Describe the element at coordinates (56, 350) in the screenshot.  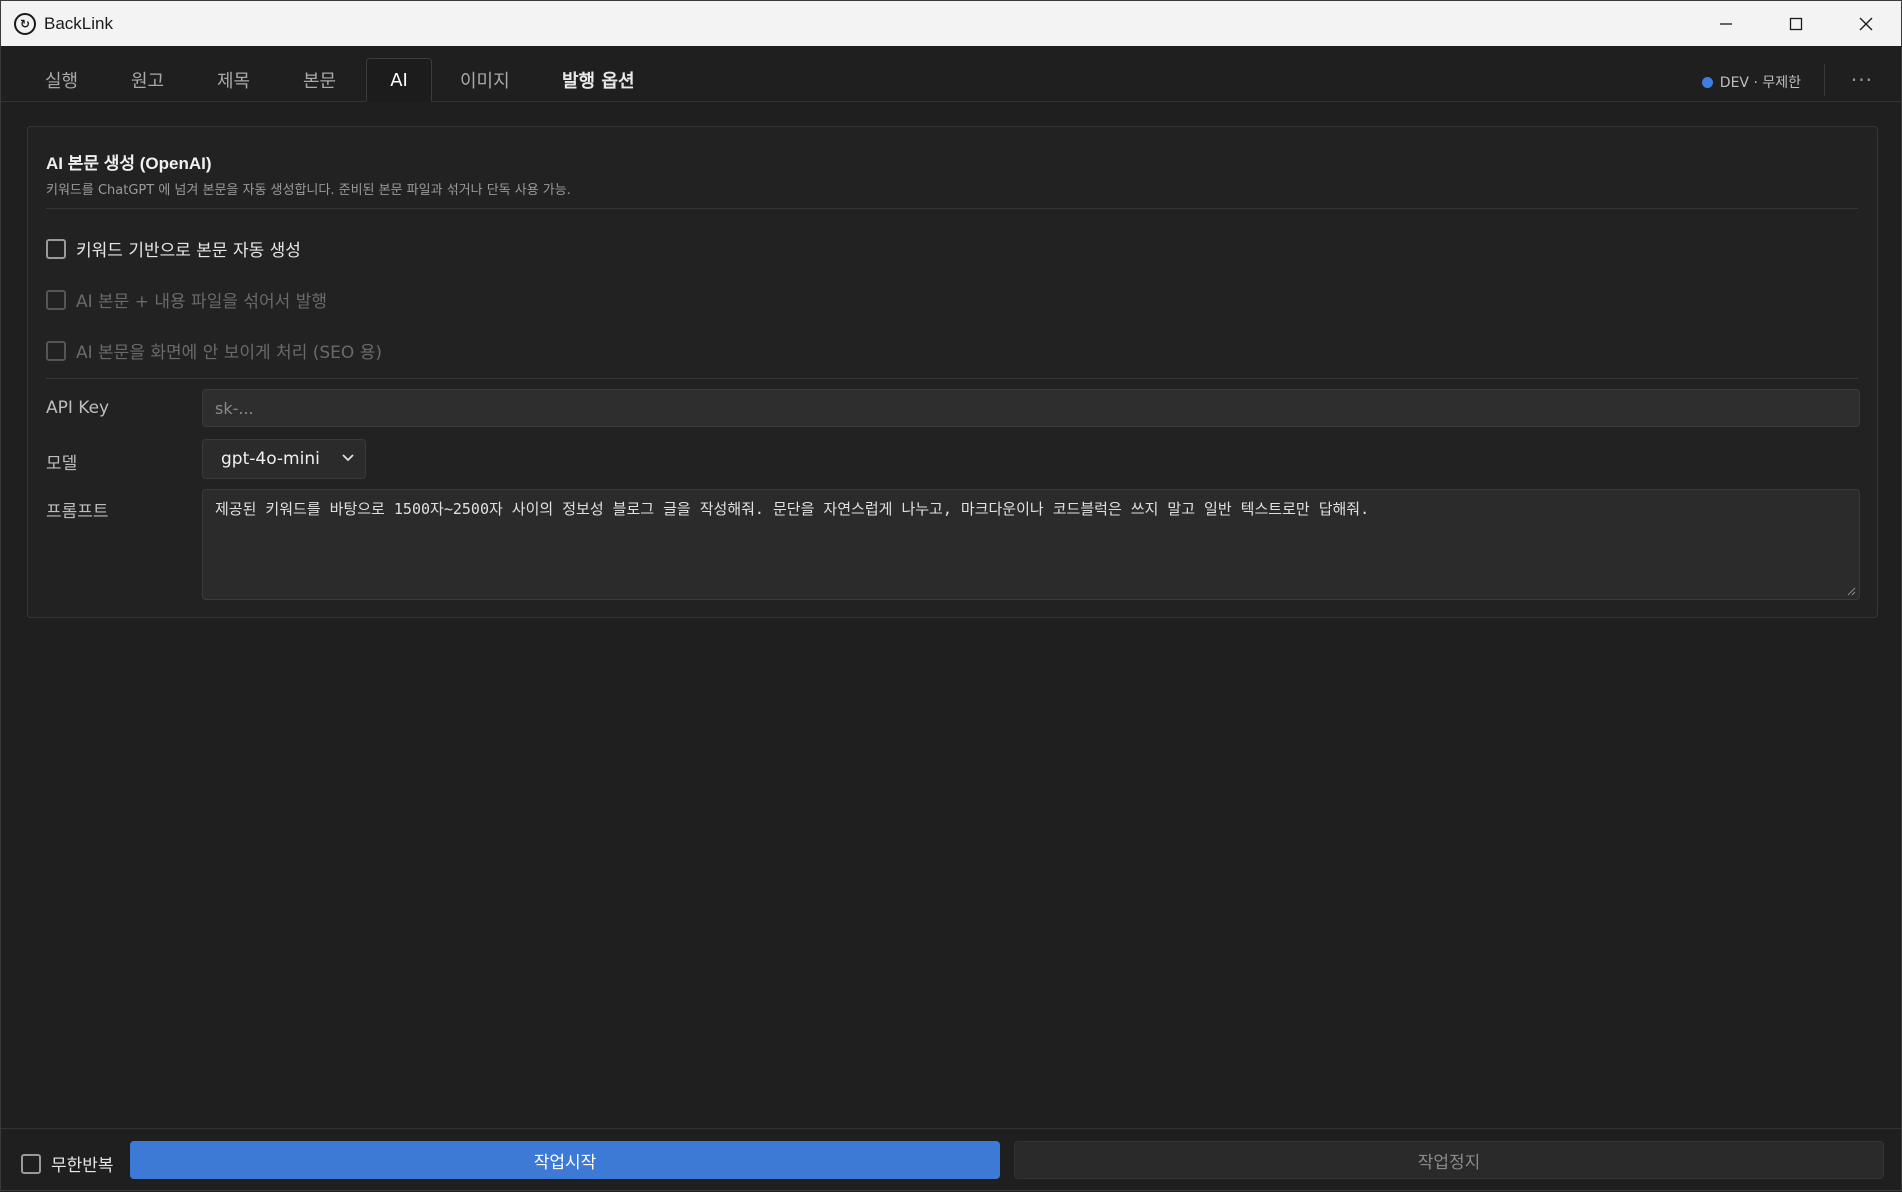
I see `hide-seo-checkbox` at that location.